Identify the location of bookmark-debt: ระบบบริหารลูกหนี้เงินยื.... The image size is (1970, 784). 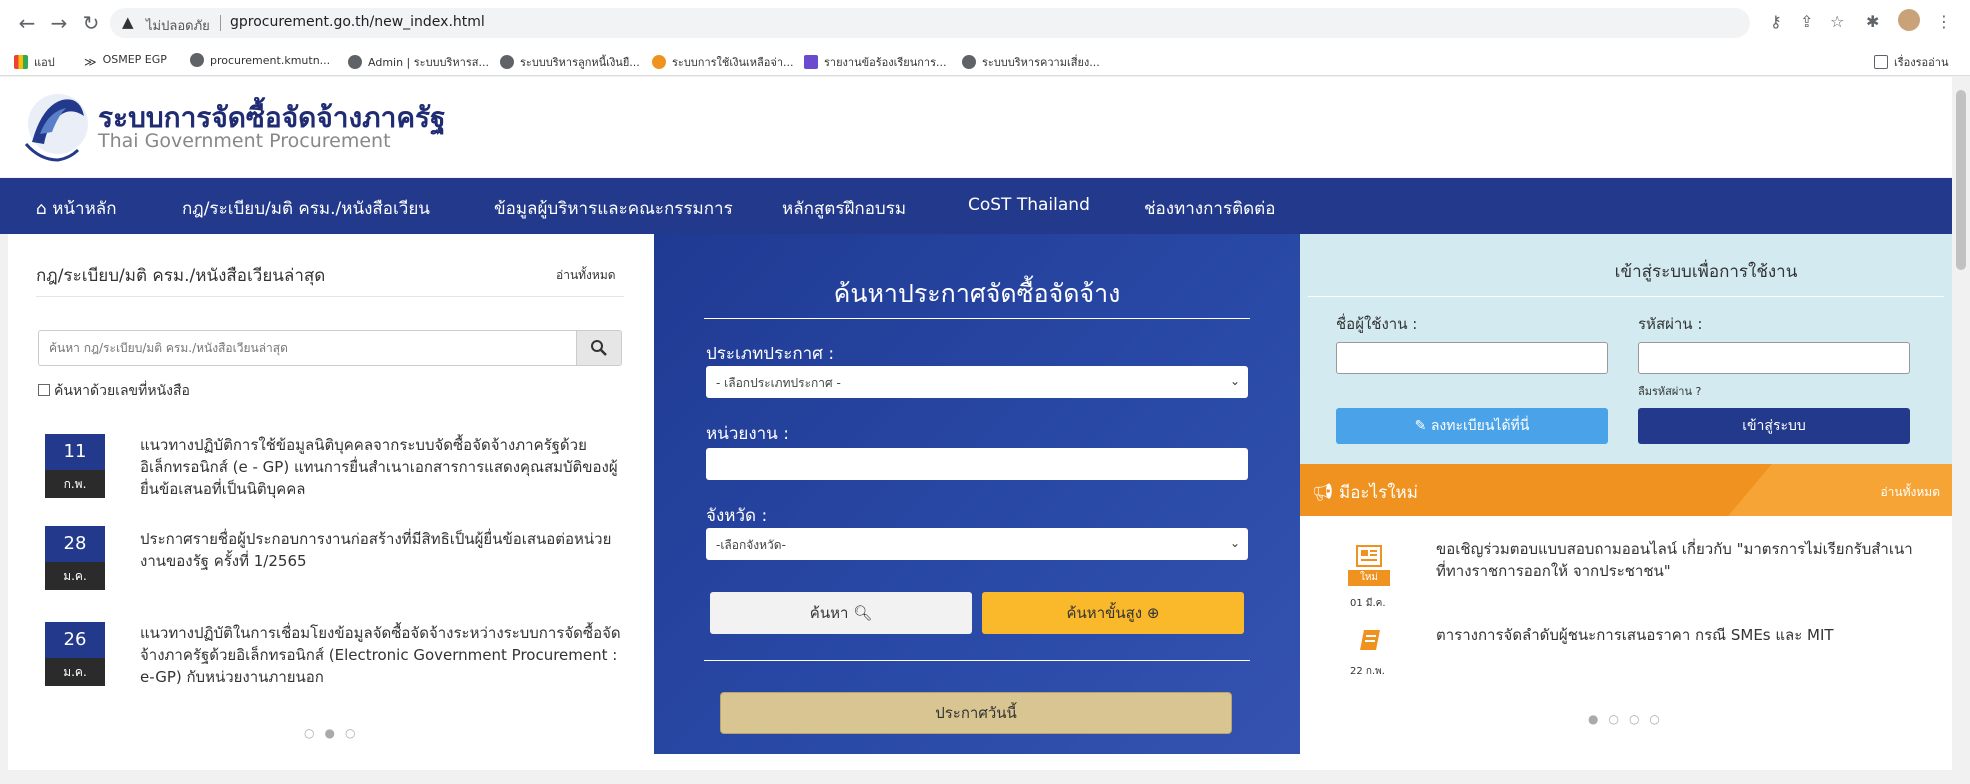
(570, 62).